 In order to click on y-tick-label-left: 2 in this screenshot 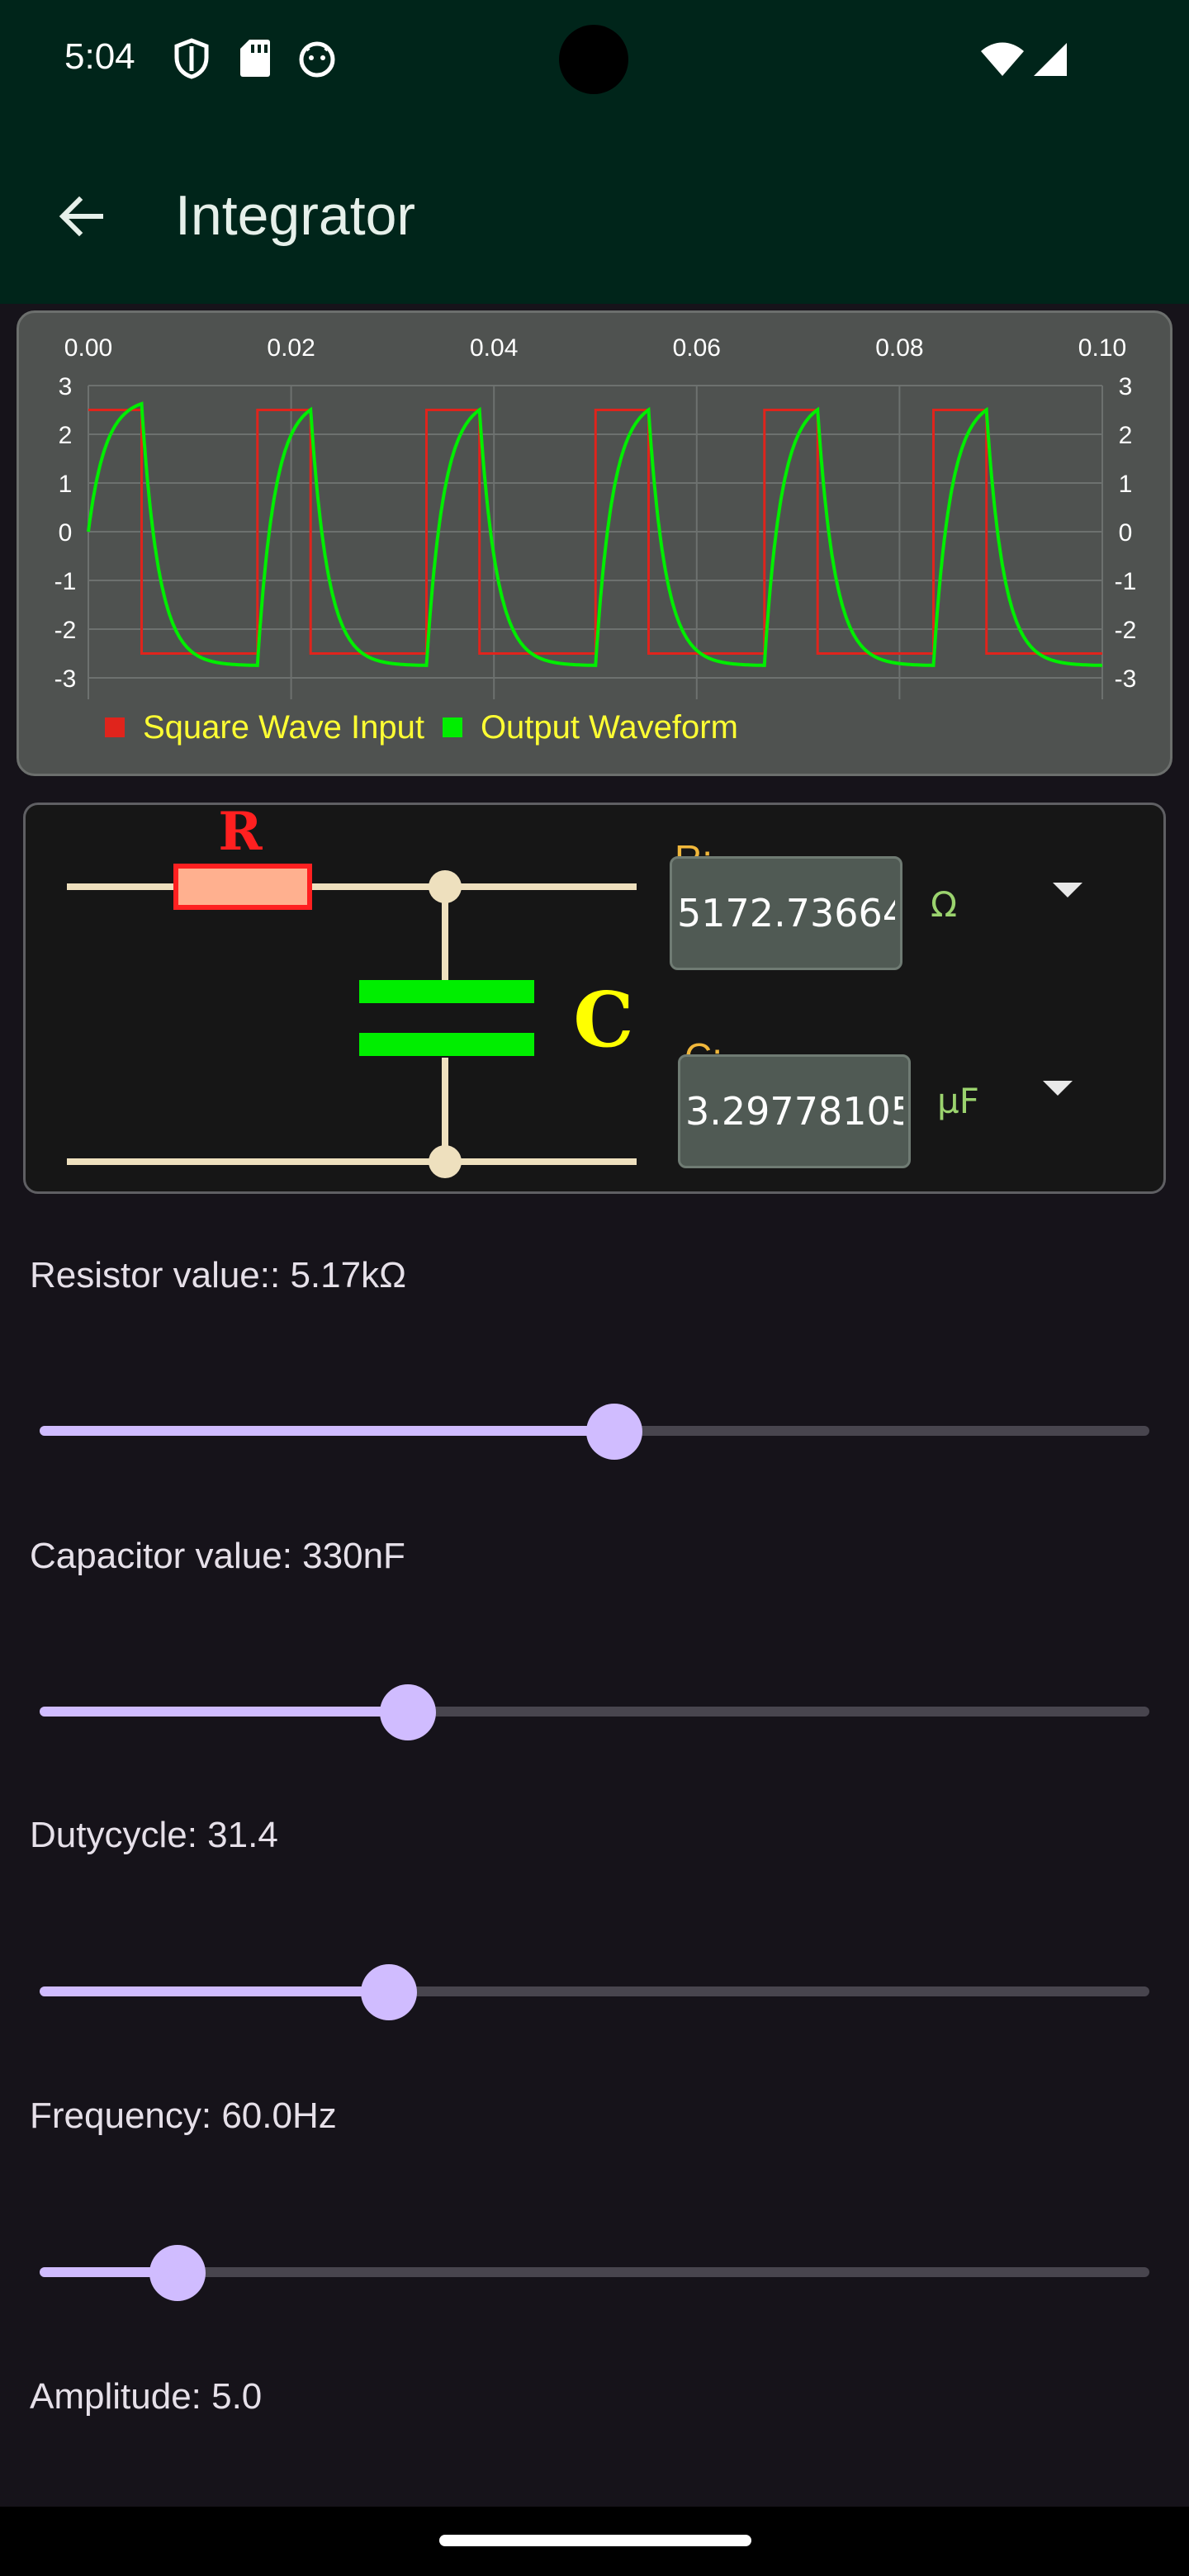, I will do `click(66, 435)`.